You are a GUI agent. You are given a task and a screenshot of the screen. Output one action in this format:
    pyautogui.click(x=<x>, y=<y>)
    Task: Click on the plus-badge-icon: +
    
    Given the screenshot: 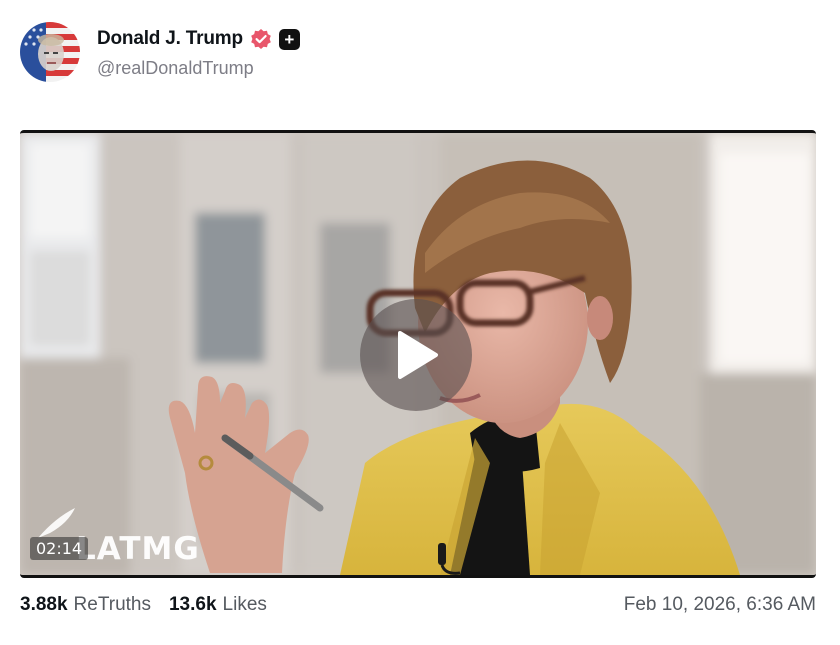 What is the action you would take?
    pyautogui.click(x=289, y=39)
    